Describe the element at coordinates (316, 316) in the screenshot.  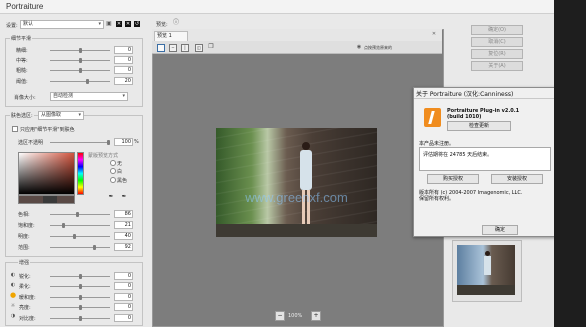
I see `zoom-in-button: +` at that location.